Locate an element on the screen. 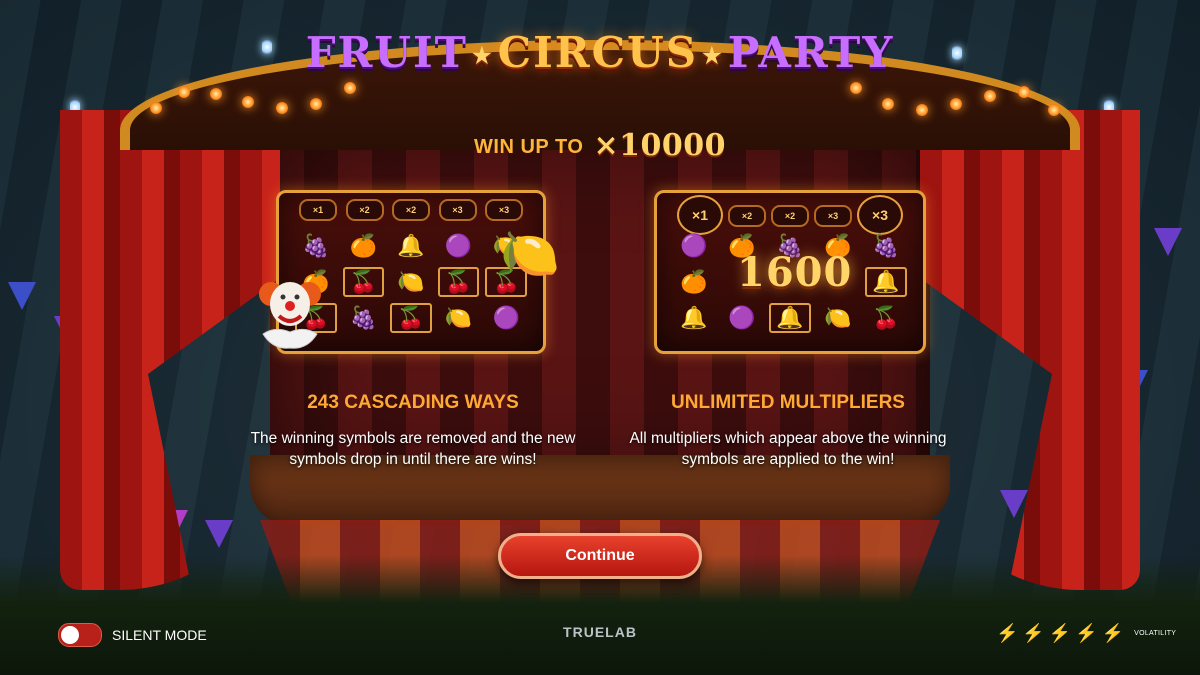 The height and width of the screenshot is (675, 1200). silent-mode-control: SILENT MODE is located at coordinates (132, 635).